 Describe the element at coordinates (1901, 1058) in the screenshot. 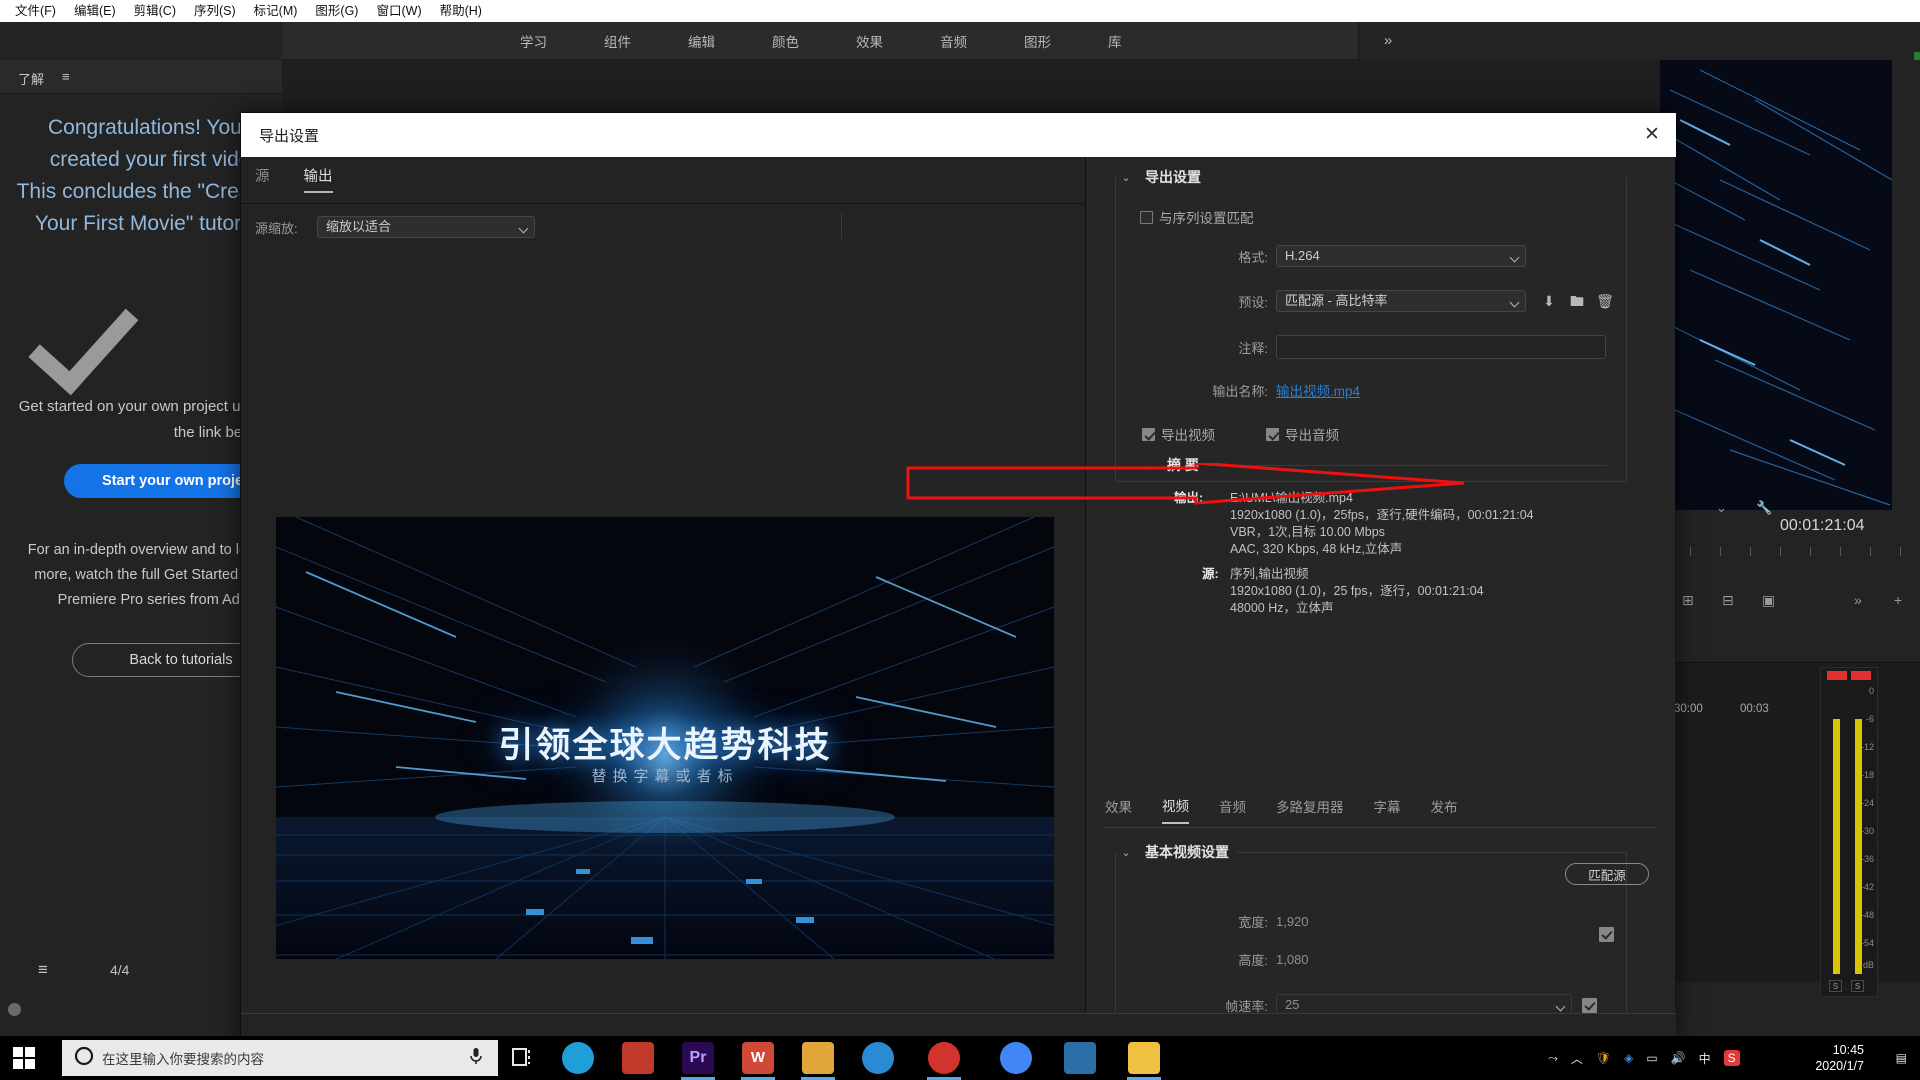

I see `notification-icon: ▤` at that location.